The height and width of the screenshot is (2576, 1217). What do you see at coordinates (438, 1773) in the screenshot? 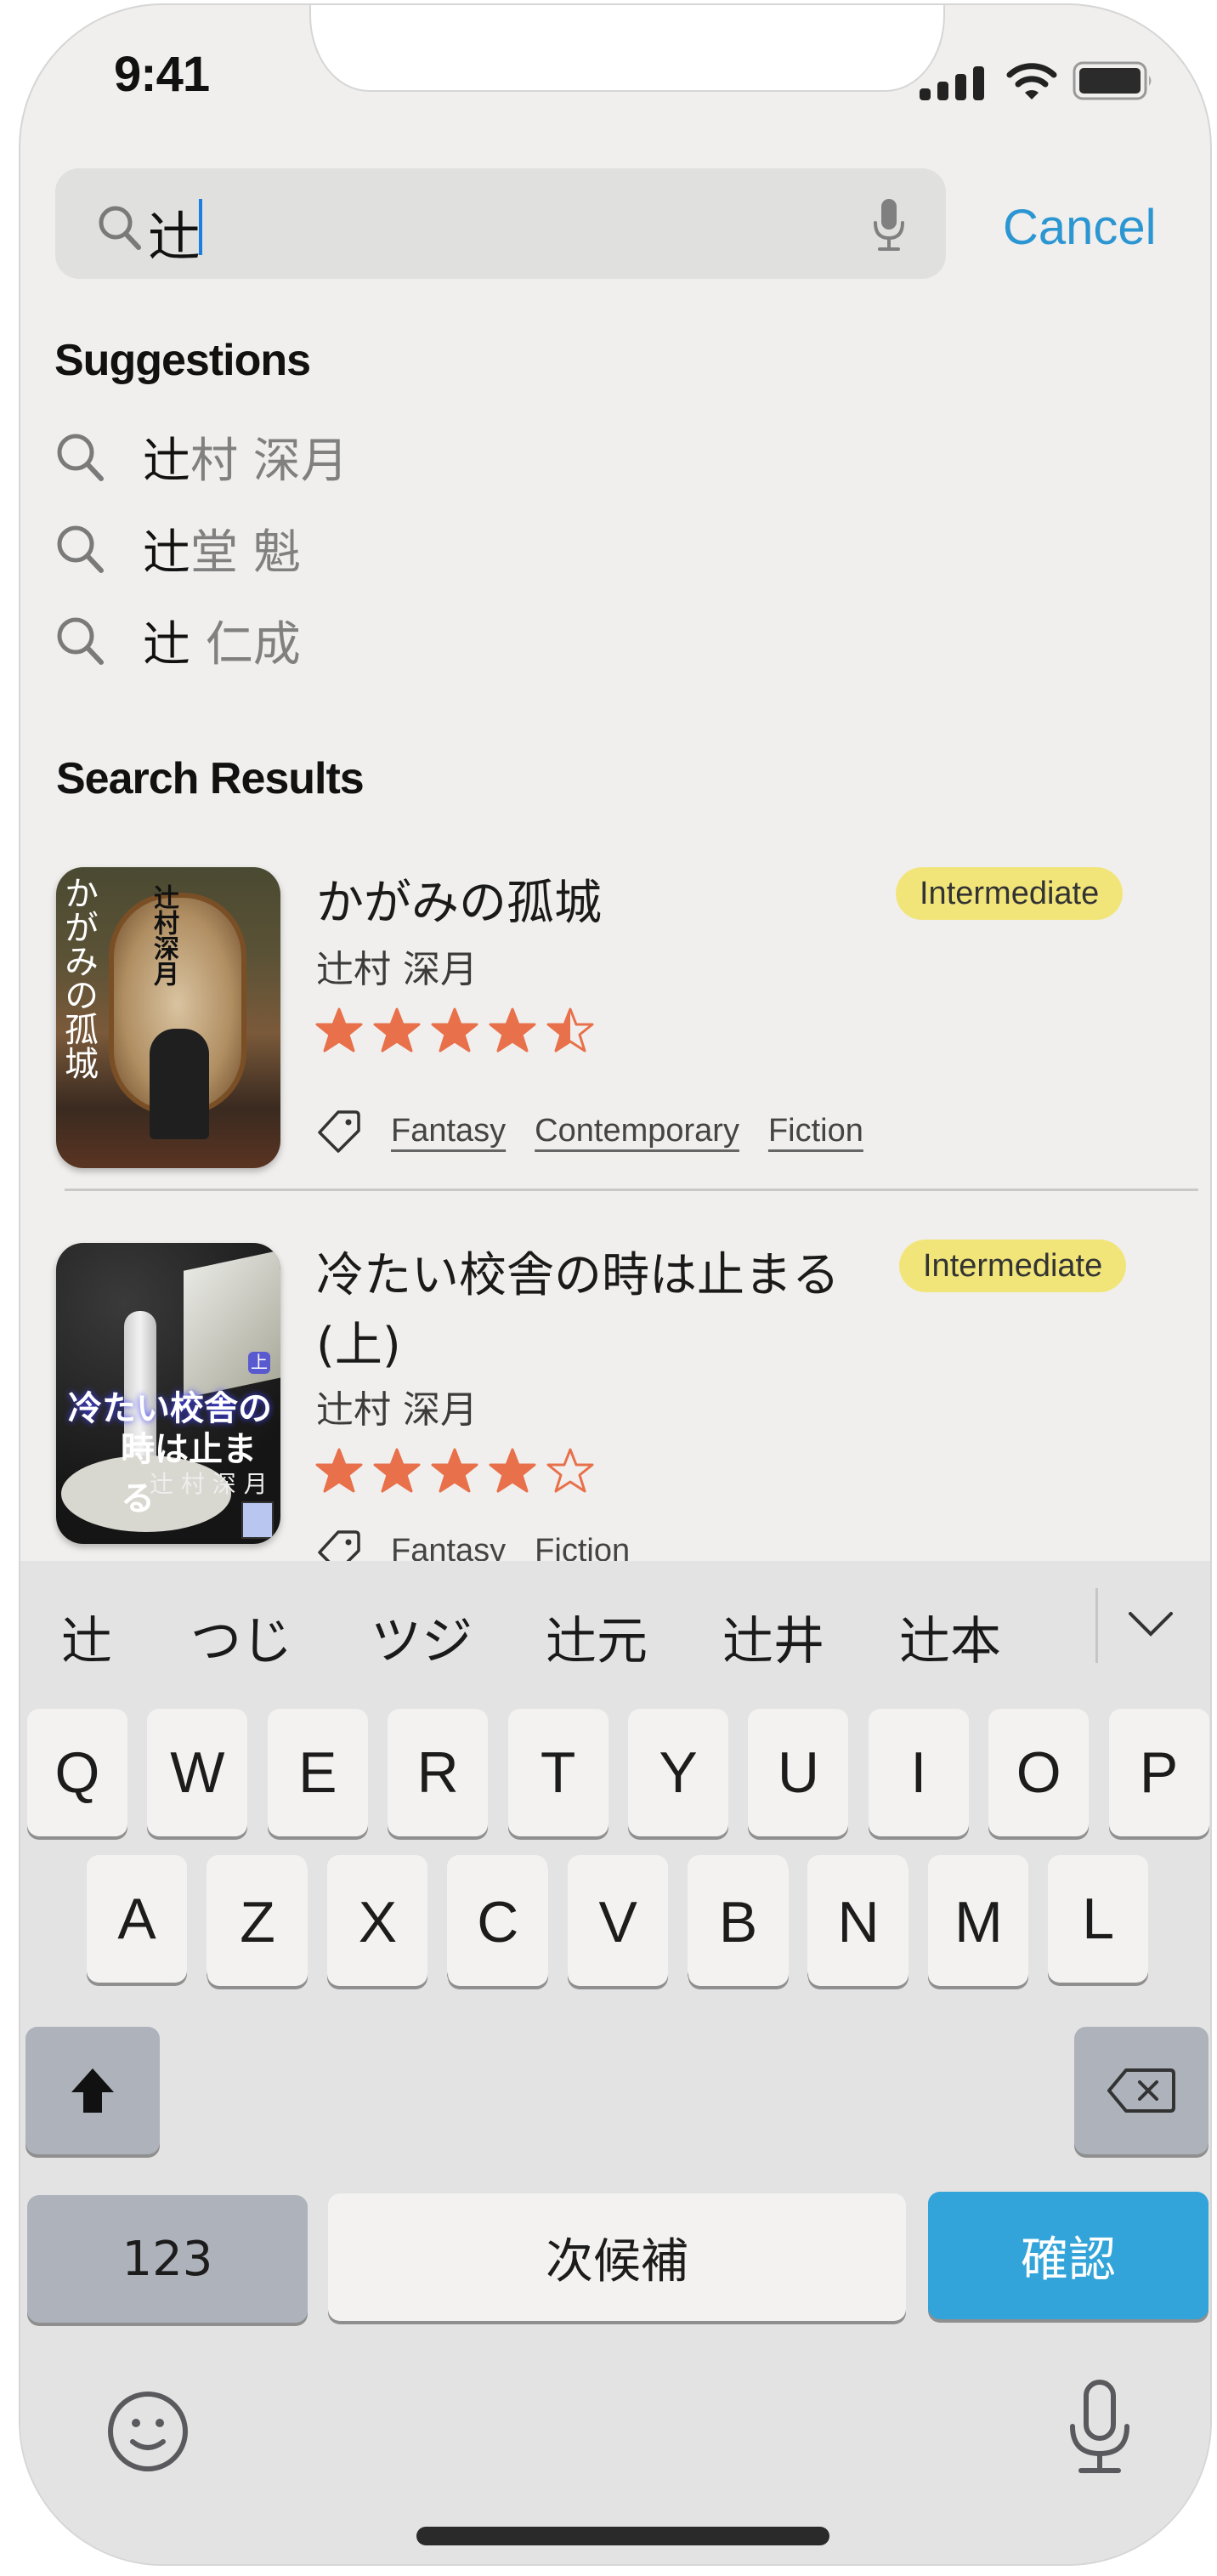
I see `key-r: R` at bounding box center [438, 1773].